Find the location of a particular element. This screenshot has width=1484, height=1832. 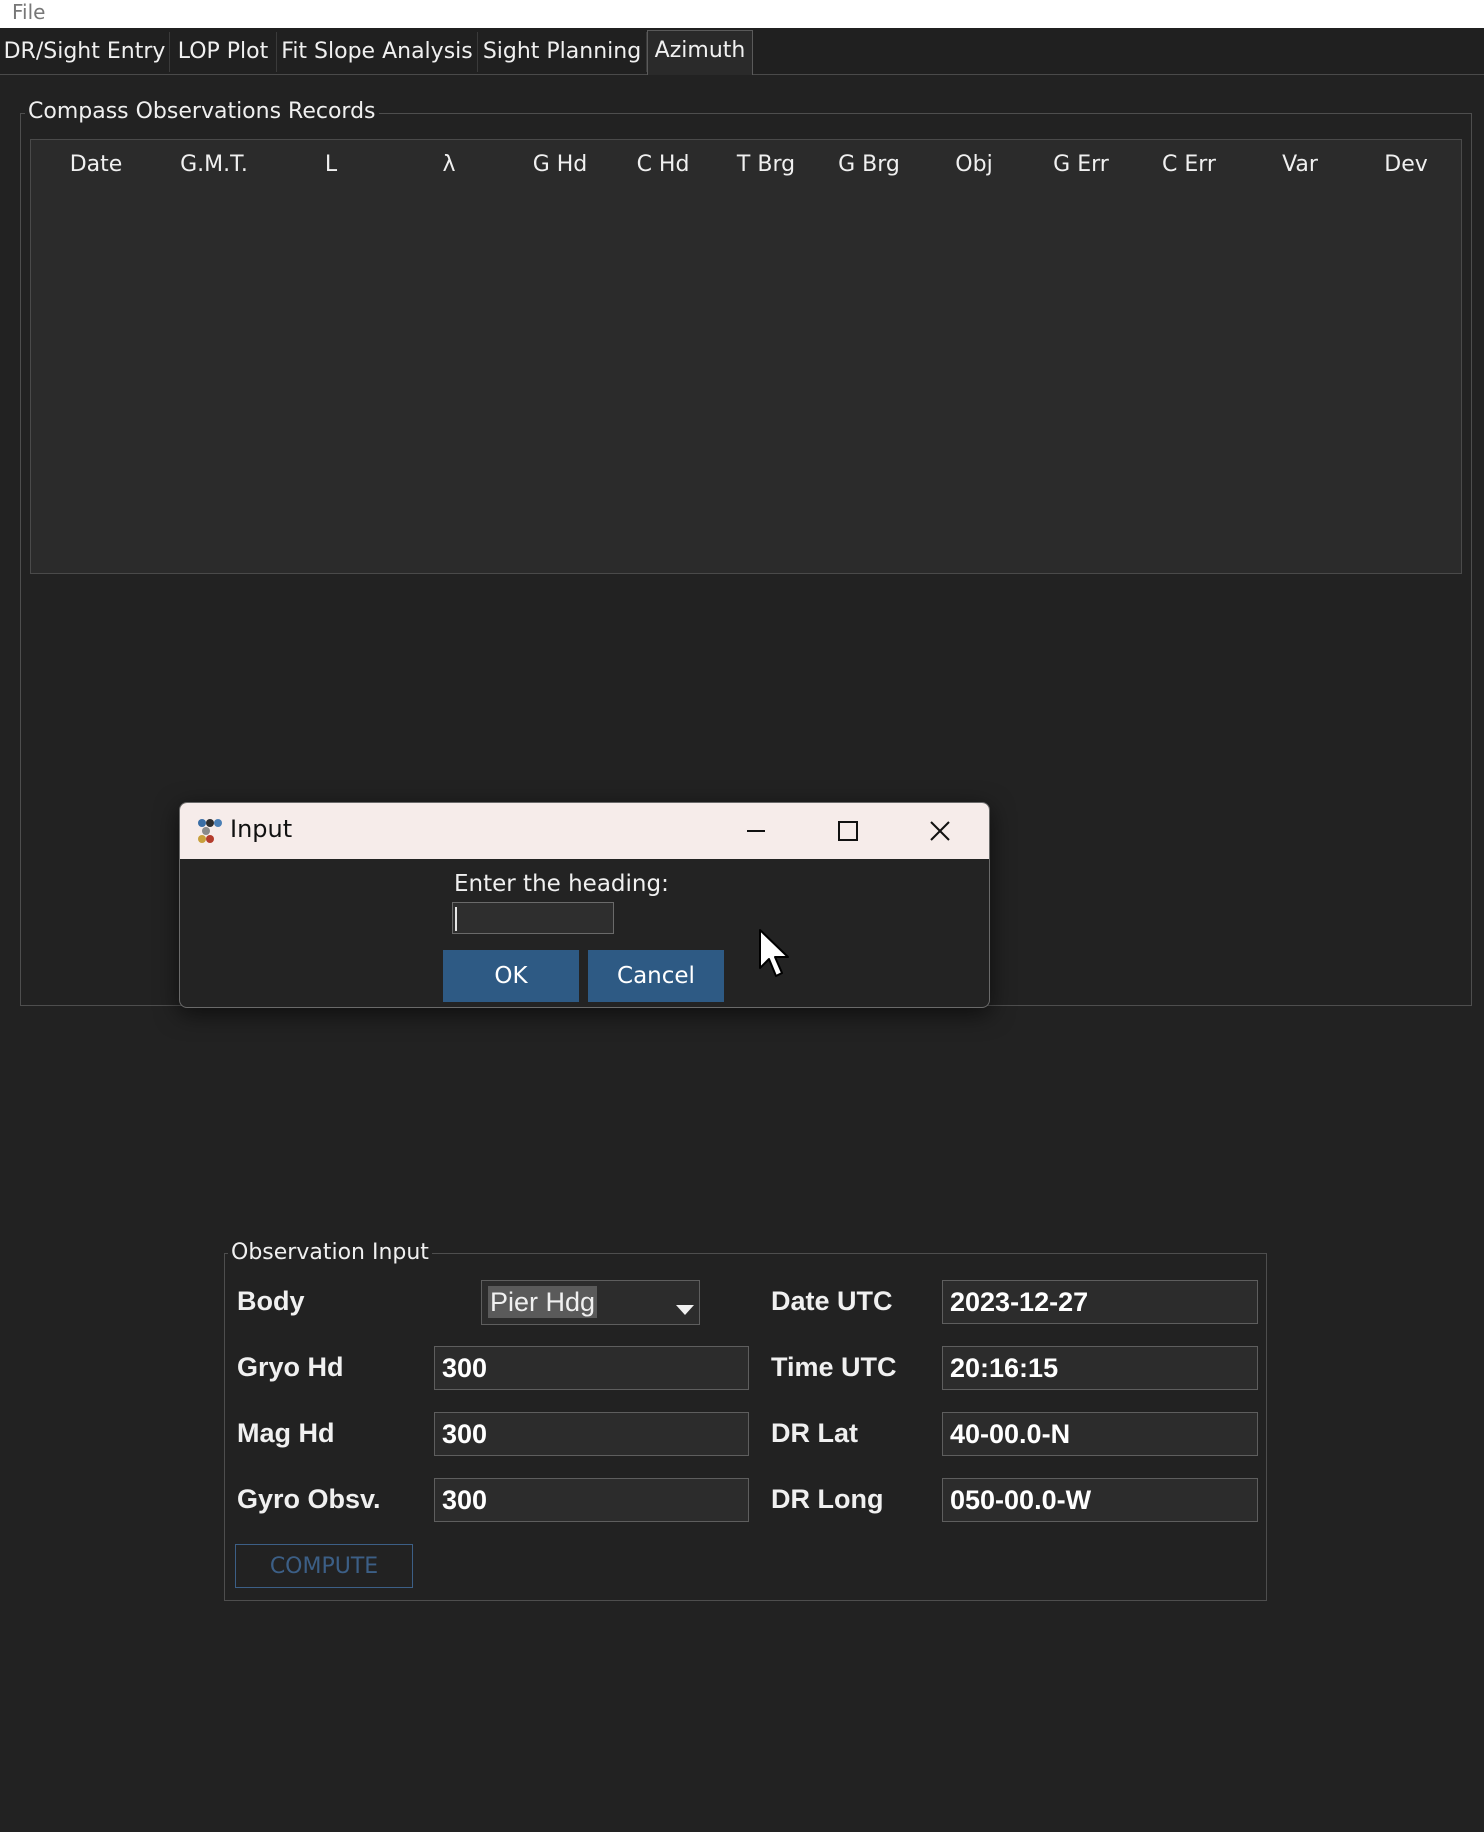

tab-dr-sight-entry: DR/Sight Entry is located at coordinates (85, 52).